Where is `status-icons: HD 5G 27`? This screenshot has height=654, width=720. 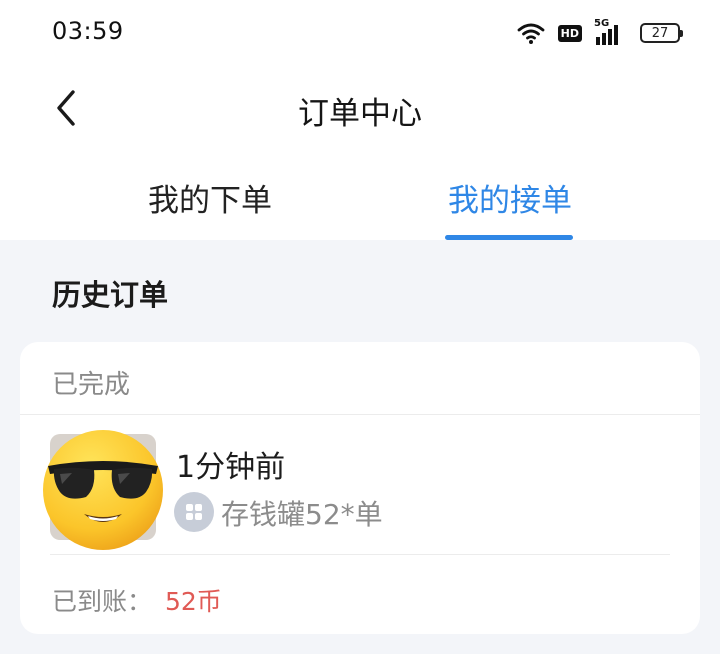 status-icons: HD 5G 27 is located at coordinates (599, 33).